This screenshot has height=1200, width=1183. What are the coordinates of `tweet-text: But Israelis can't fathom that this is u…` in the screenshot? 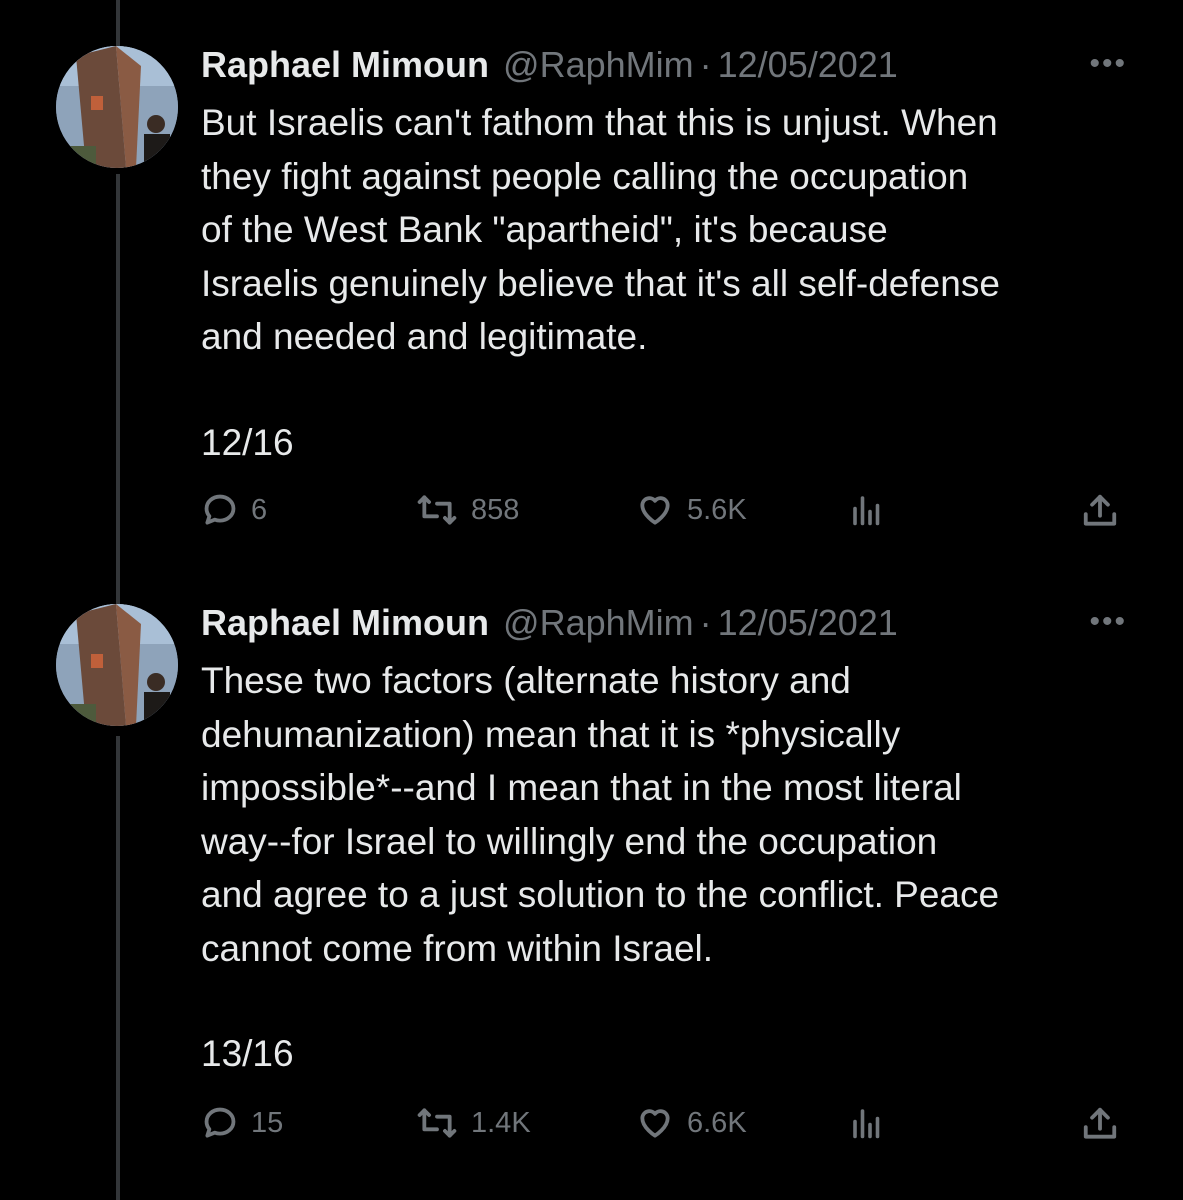 It's located at (600, 229).